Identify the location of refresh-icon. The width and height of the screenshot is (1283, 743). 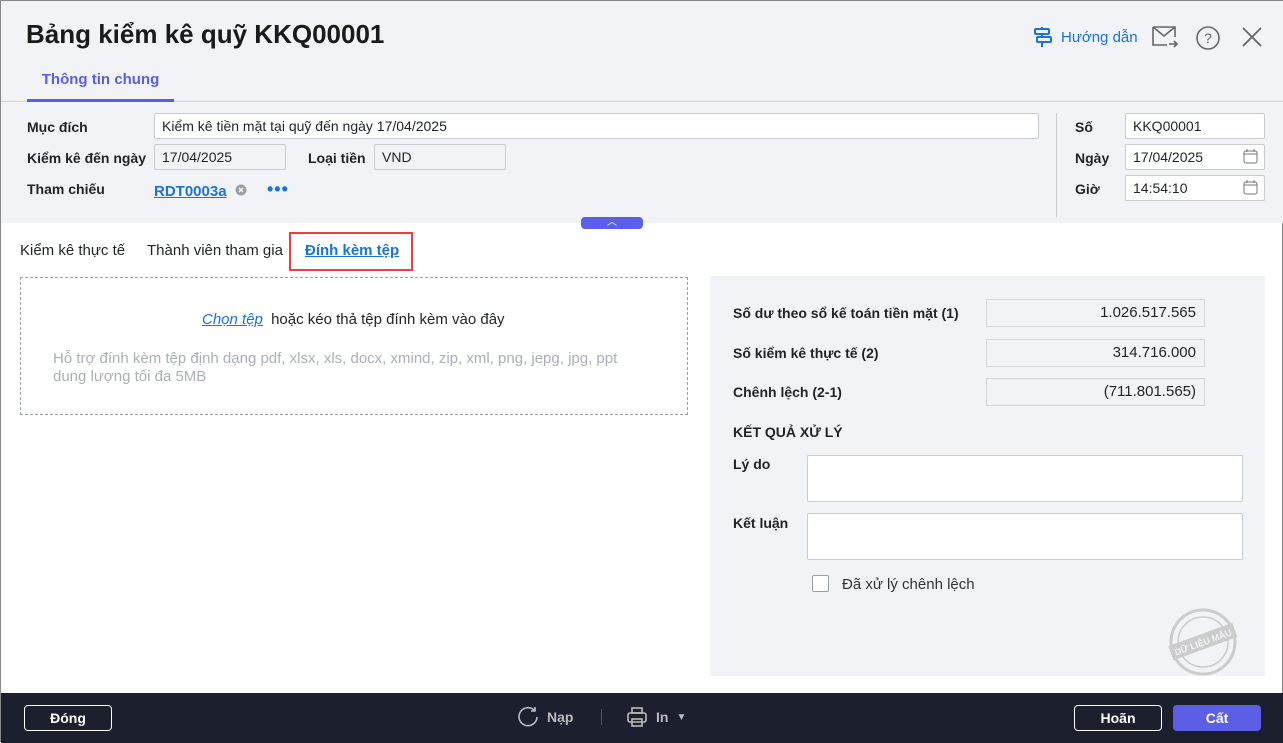
(528, 716).